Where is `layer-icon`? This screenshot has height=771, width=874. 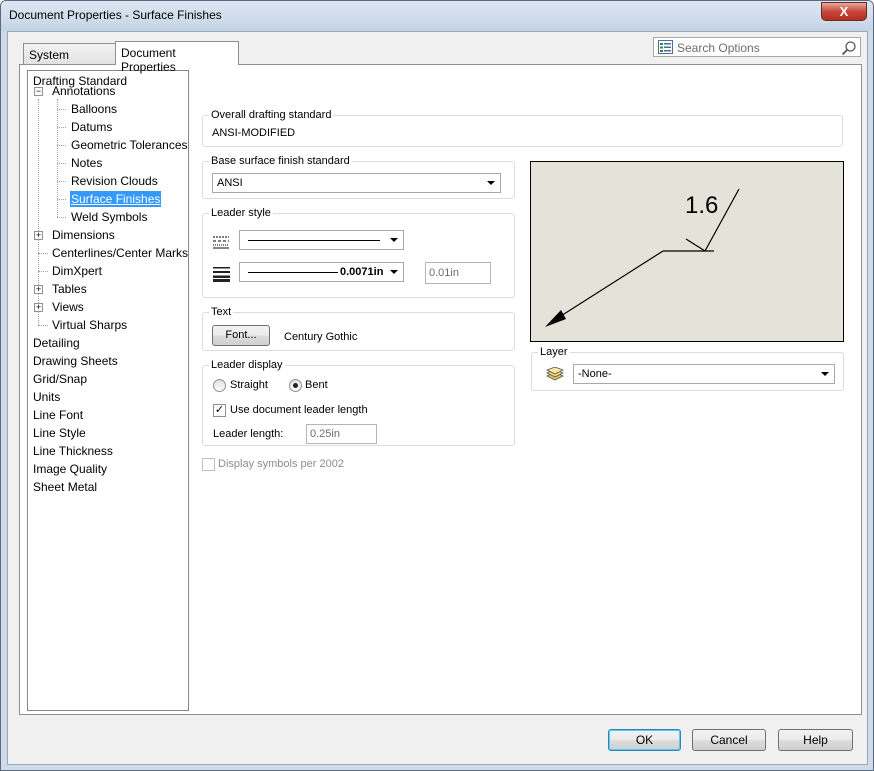 layer-icon is located at coordinates (555, 374).